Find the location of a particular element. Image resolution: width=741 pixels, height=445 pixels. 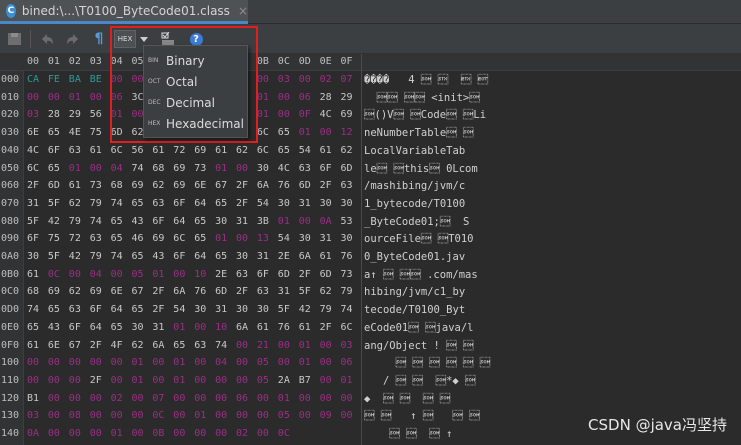

hex-byte: 29 is located at coordinates (75, 114).